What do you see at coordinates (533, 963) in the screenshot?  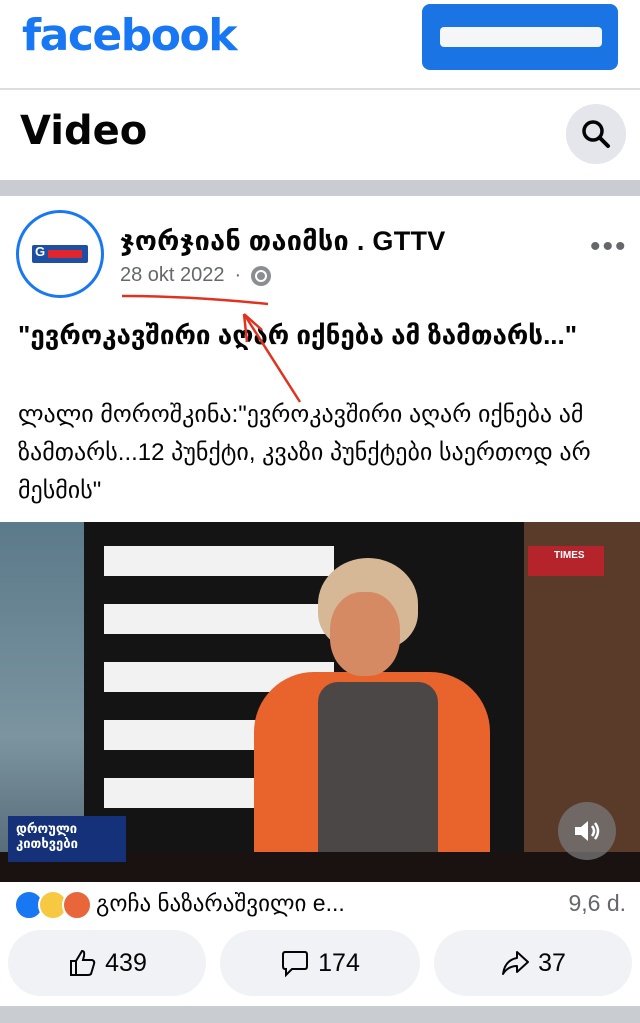 I see `share-button: 37` at bounding box center [533, 963].